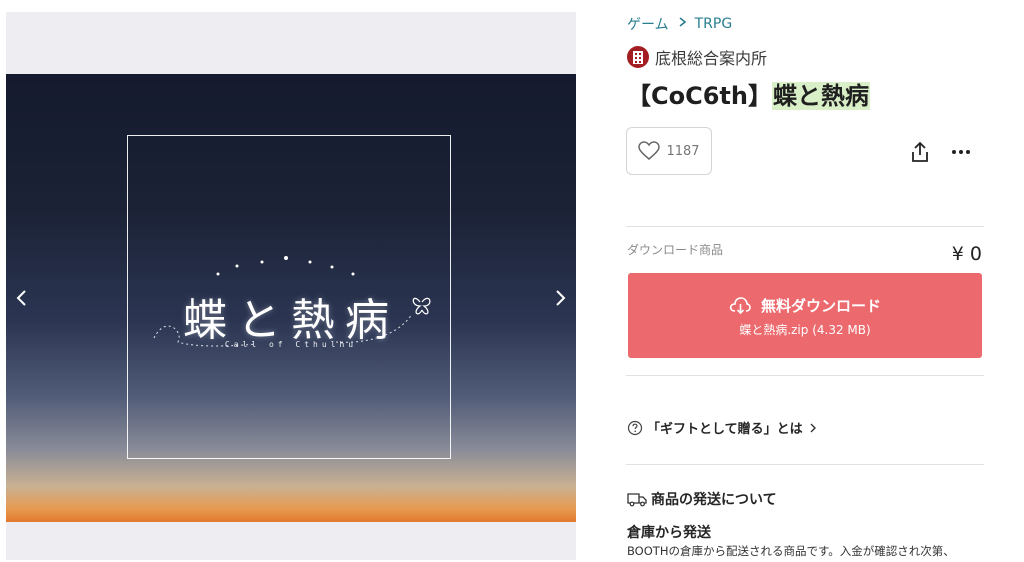  I want to click on help-circle-icon, so click(635, 427).